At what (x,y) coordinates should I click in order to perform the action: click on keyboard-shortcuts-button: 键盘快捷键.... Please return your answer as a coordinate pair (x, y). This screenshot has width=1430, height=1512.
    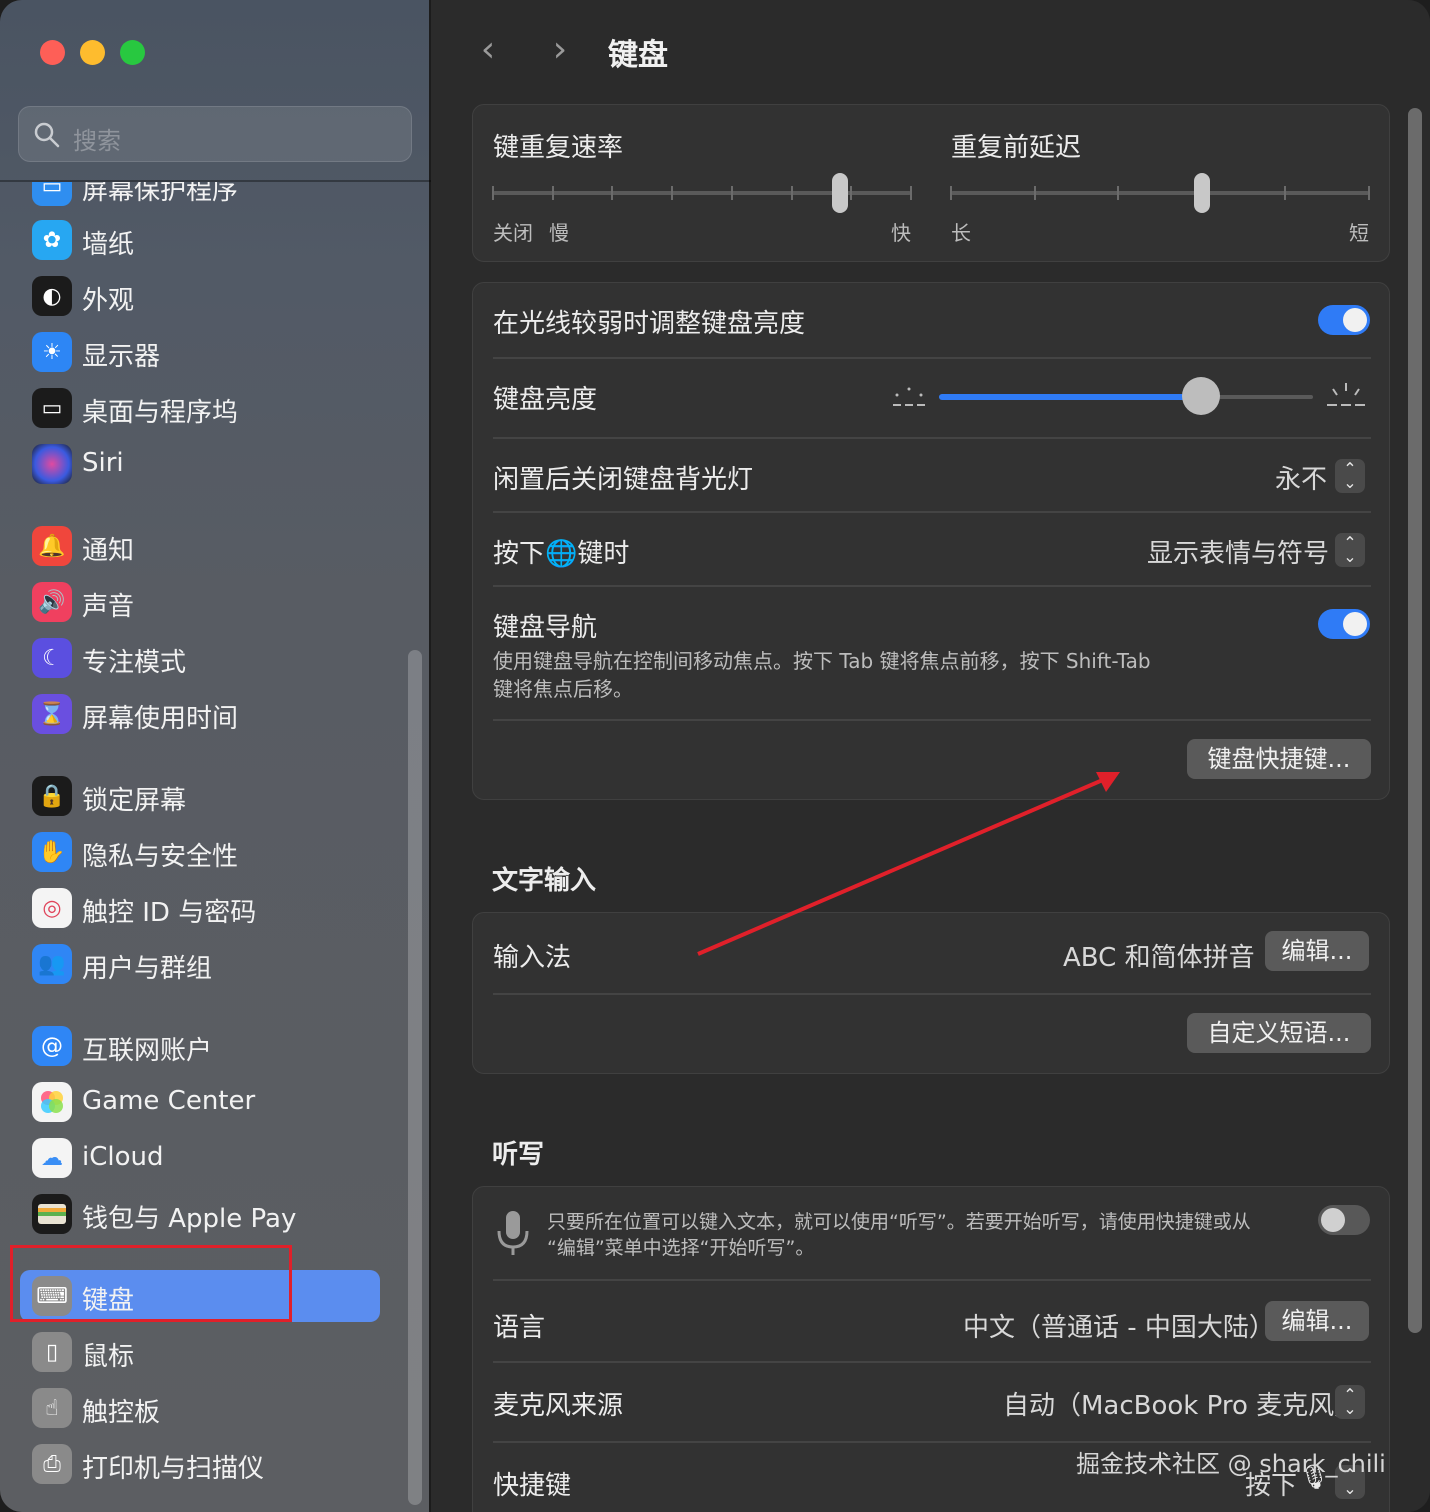
    Looking at the image, I should click on (1279, 759).